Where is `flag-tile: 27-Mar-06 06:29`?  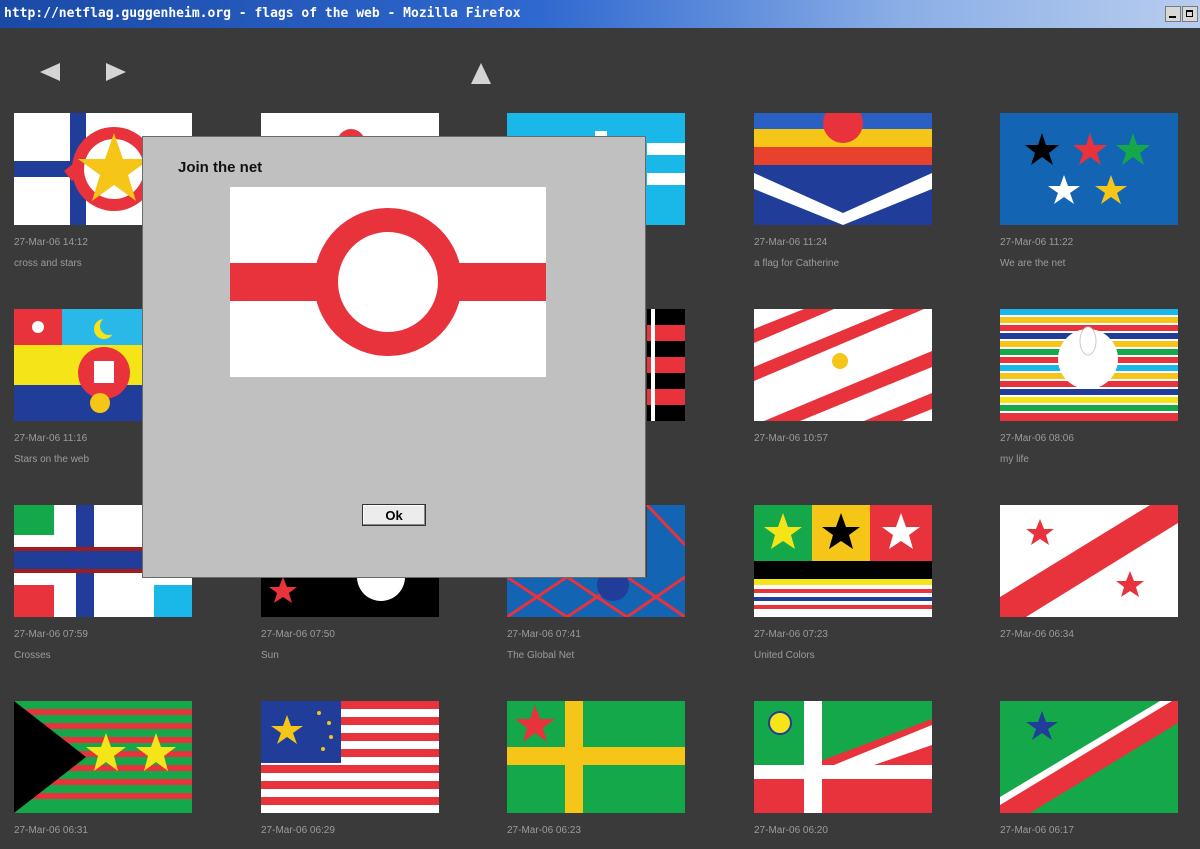
flag-tile: 27-Mar-06 06:29 is located at coordinates (350, 768).